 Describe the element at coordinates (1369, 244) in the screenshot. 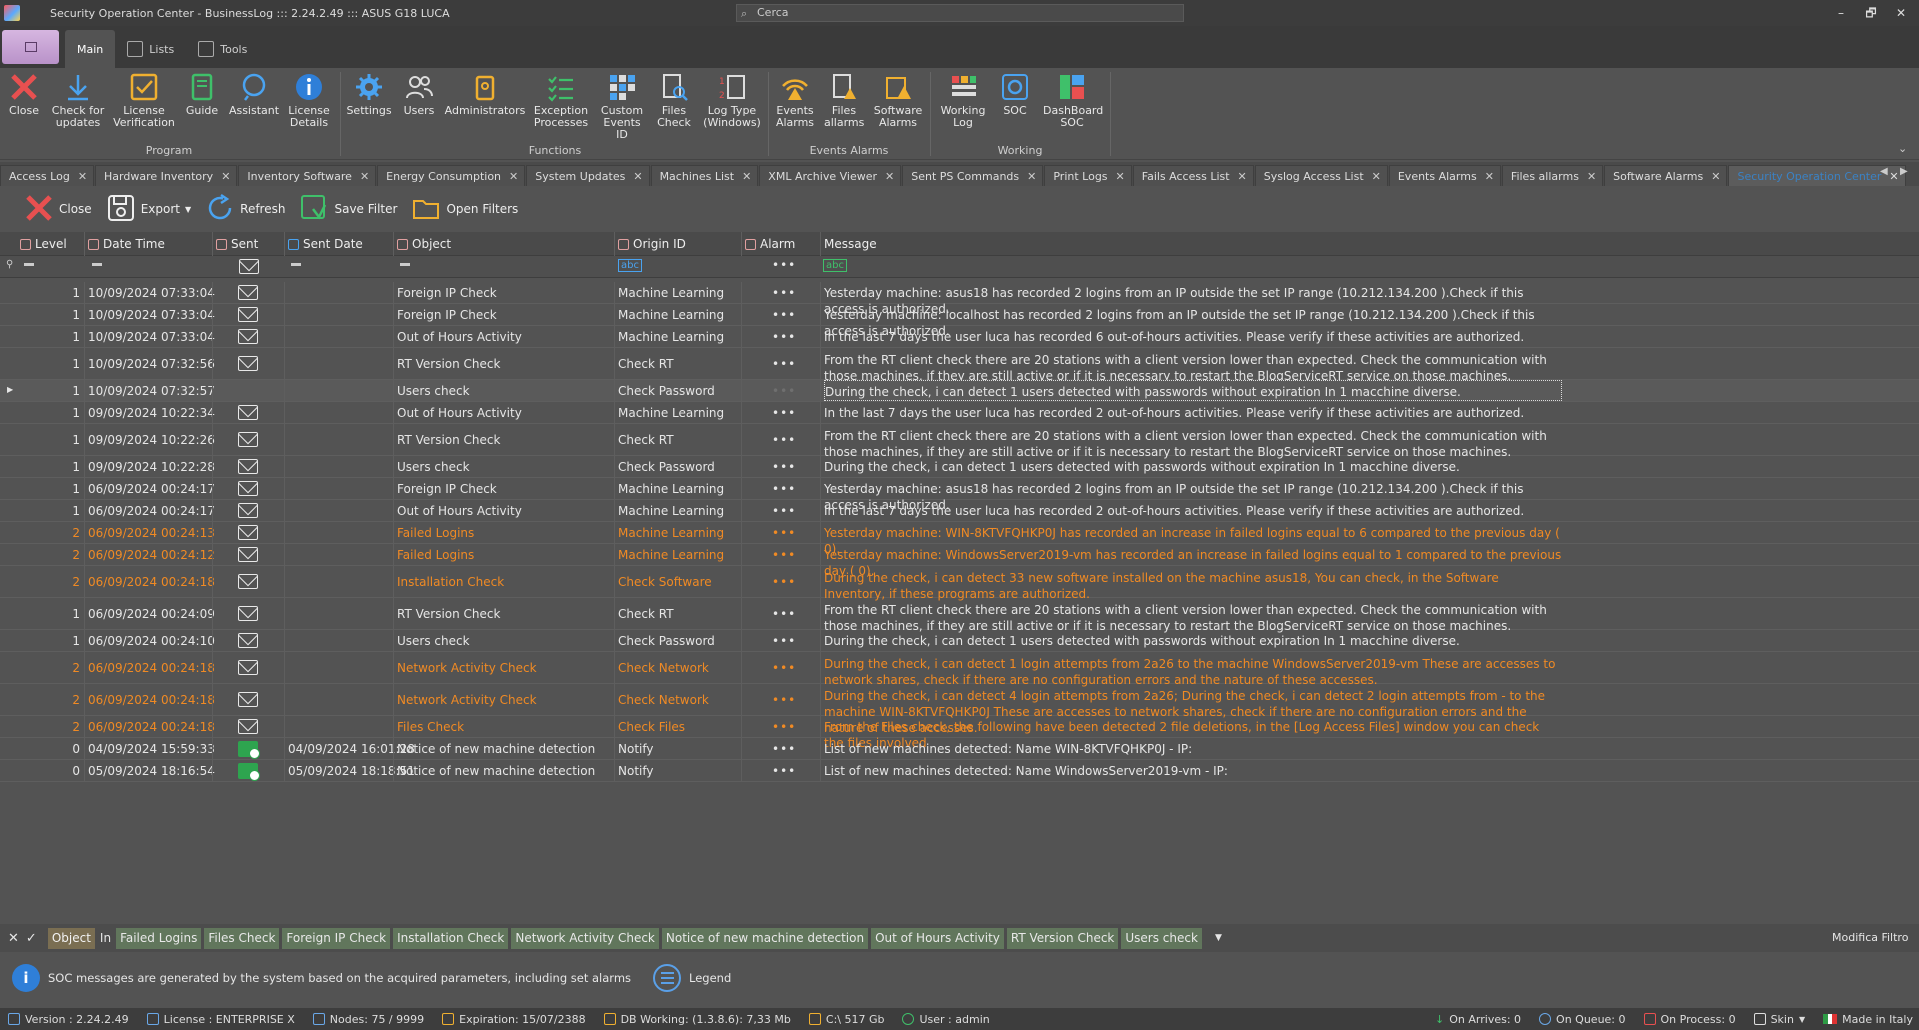

I see `column-header: Message` at that location.